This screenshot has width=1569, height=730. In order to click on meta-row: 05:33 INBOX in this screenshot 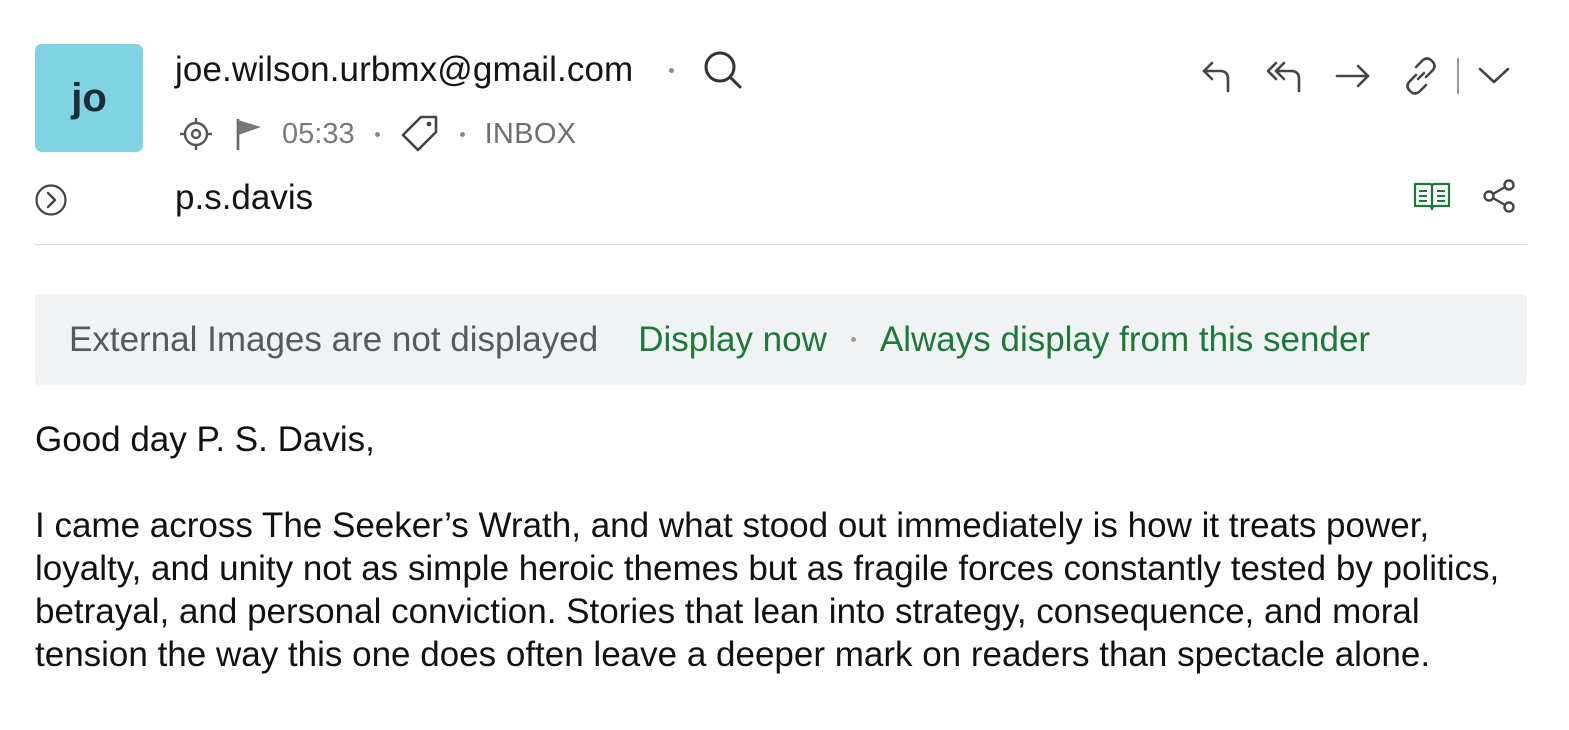, I will do `click(377, 134)`.